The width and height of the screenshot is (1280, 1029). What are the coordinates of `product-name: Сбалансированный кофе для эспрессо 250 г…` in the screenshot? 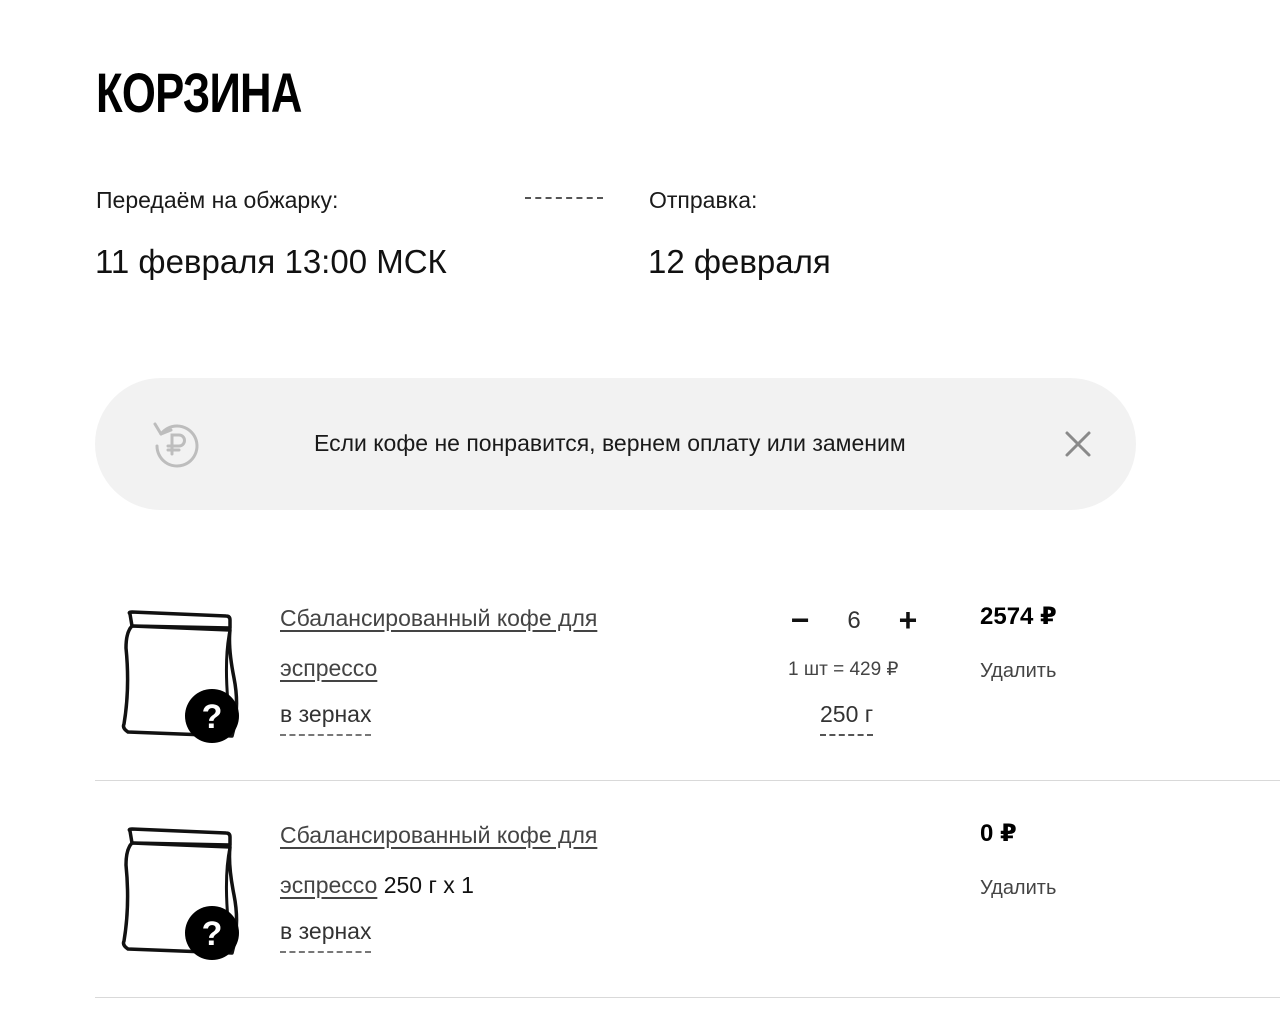 It's located at (490, 860).